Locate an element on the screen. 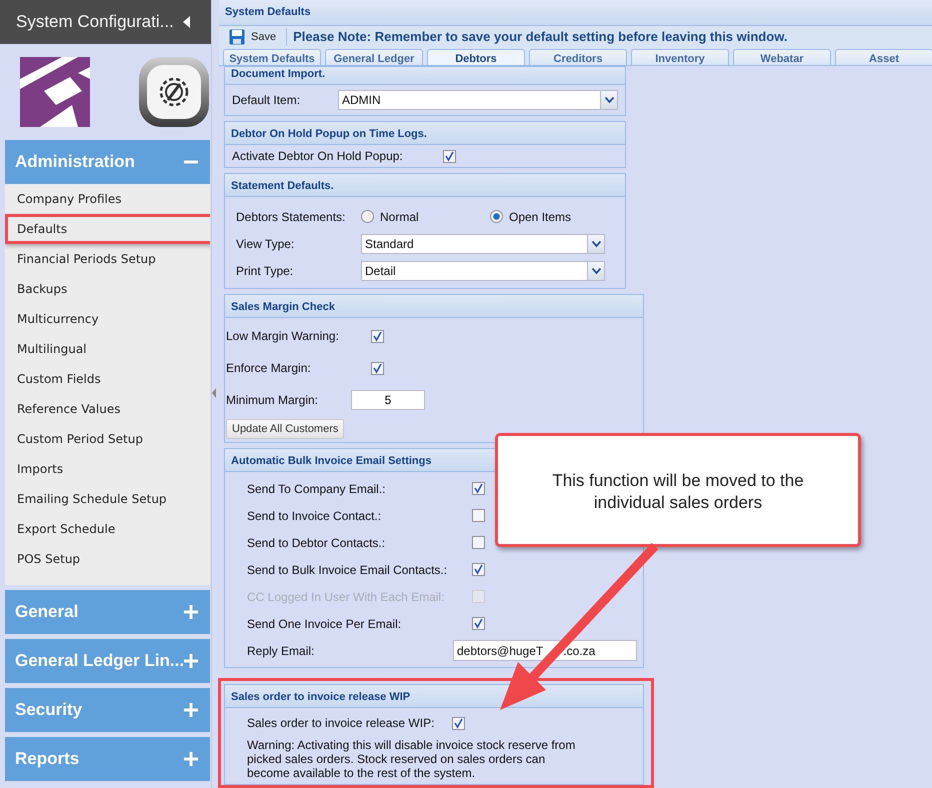 Image resolution: width=932 pixels, height=788 pixels. field-label: Sales order to invoice release WIP: is located at coordinates (341, 723).